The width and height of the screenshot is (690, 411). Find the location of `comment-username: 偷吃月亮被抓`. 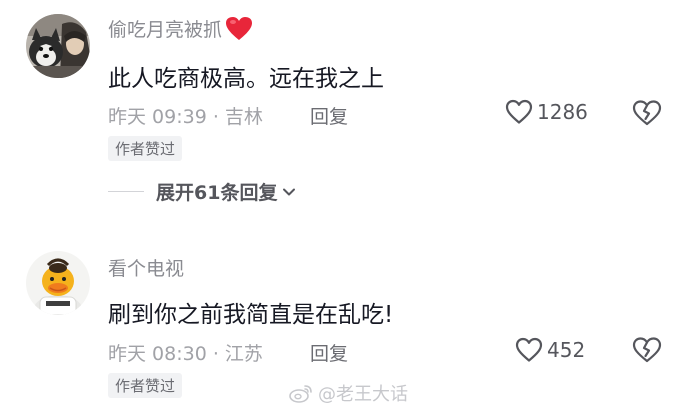

comment-username: 偷吃月亮被抓 is located at coordinates (180, 28).